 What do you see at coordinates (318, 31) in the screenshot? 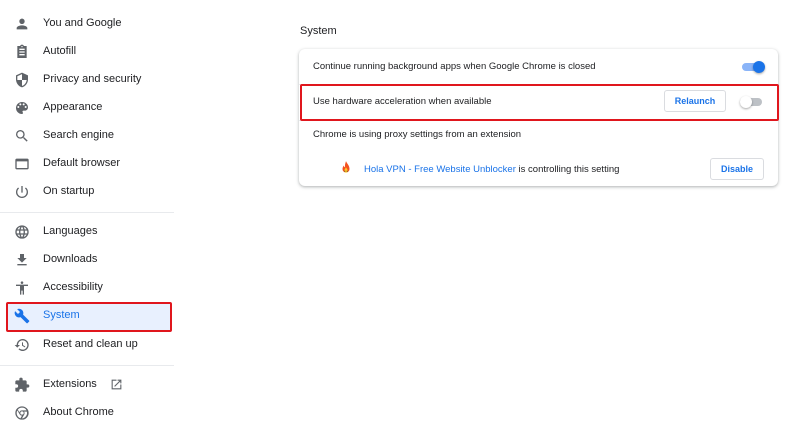
I see `section-title: System` at bounding box center [318, 31].